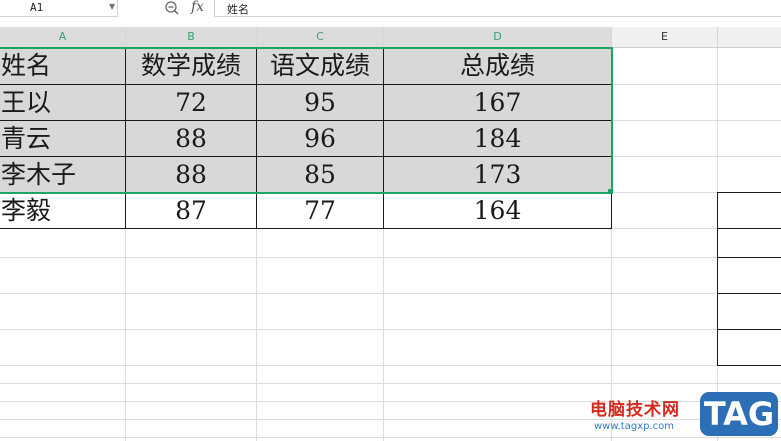  Describe the element at coordinates (197, 7) in the screenshot. I see `fx-icon: fx` at that location.